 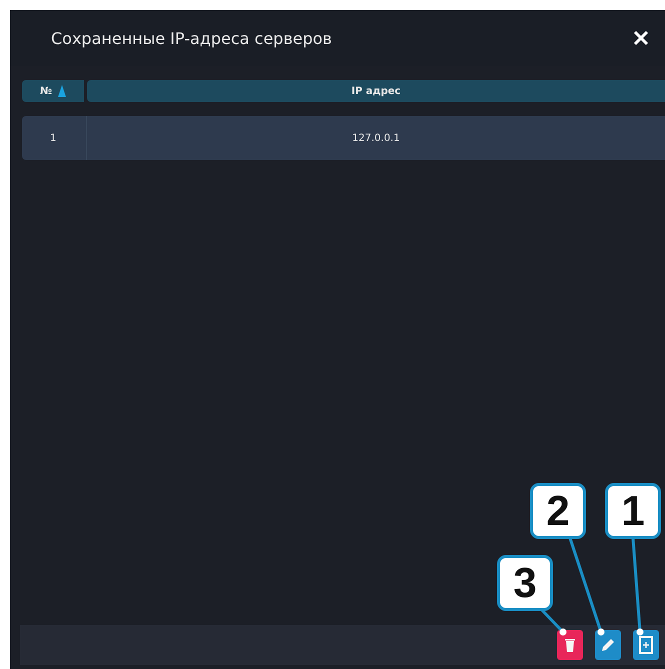 I want to click on table-row: 1 127.0.0.1, so click(x=343, y=138).